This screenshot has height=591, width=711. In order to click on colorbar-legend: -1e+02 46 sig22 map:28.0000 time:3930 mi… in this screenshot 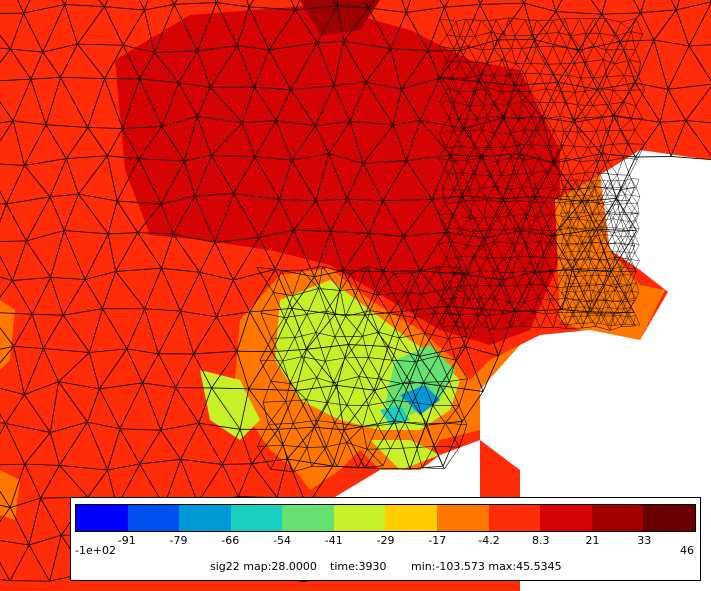, I will do `click(385, 539)`.